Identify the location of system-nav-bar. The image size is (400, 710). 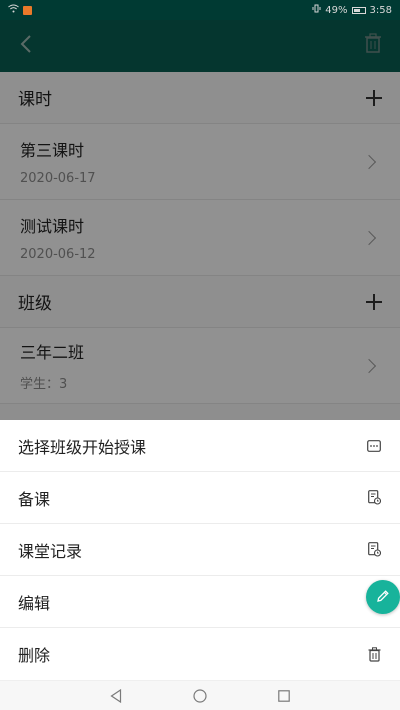
(200, 695).